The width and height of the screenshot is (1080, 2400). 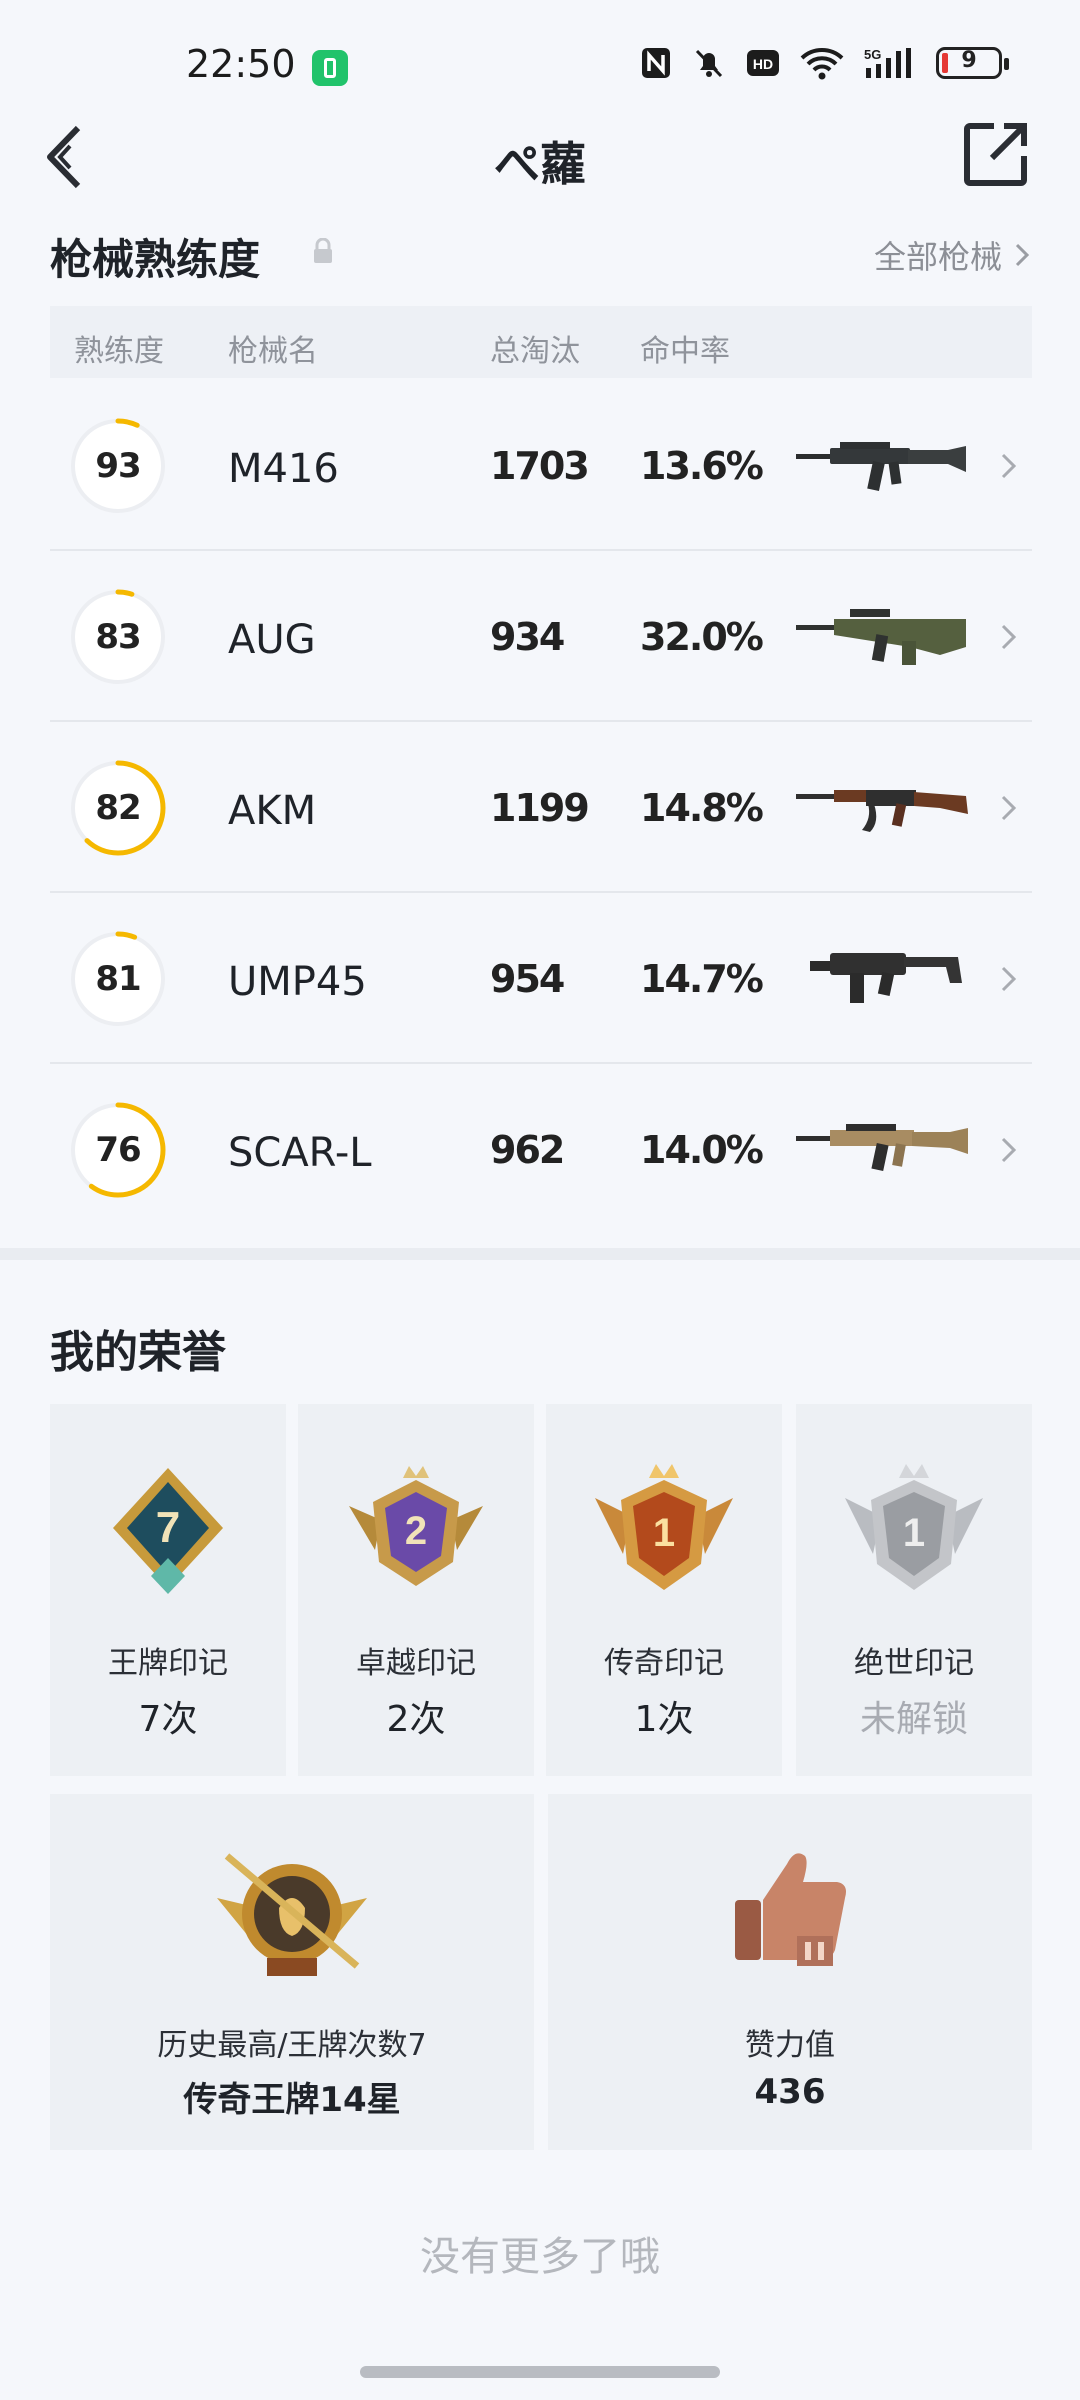 What do you see at coordinates (273, 351) in the screenshot?
I see `col-weapon-name: 枪械名` at bounding box center [273, 351].